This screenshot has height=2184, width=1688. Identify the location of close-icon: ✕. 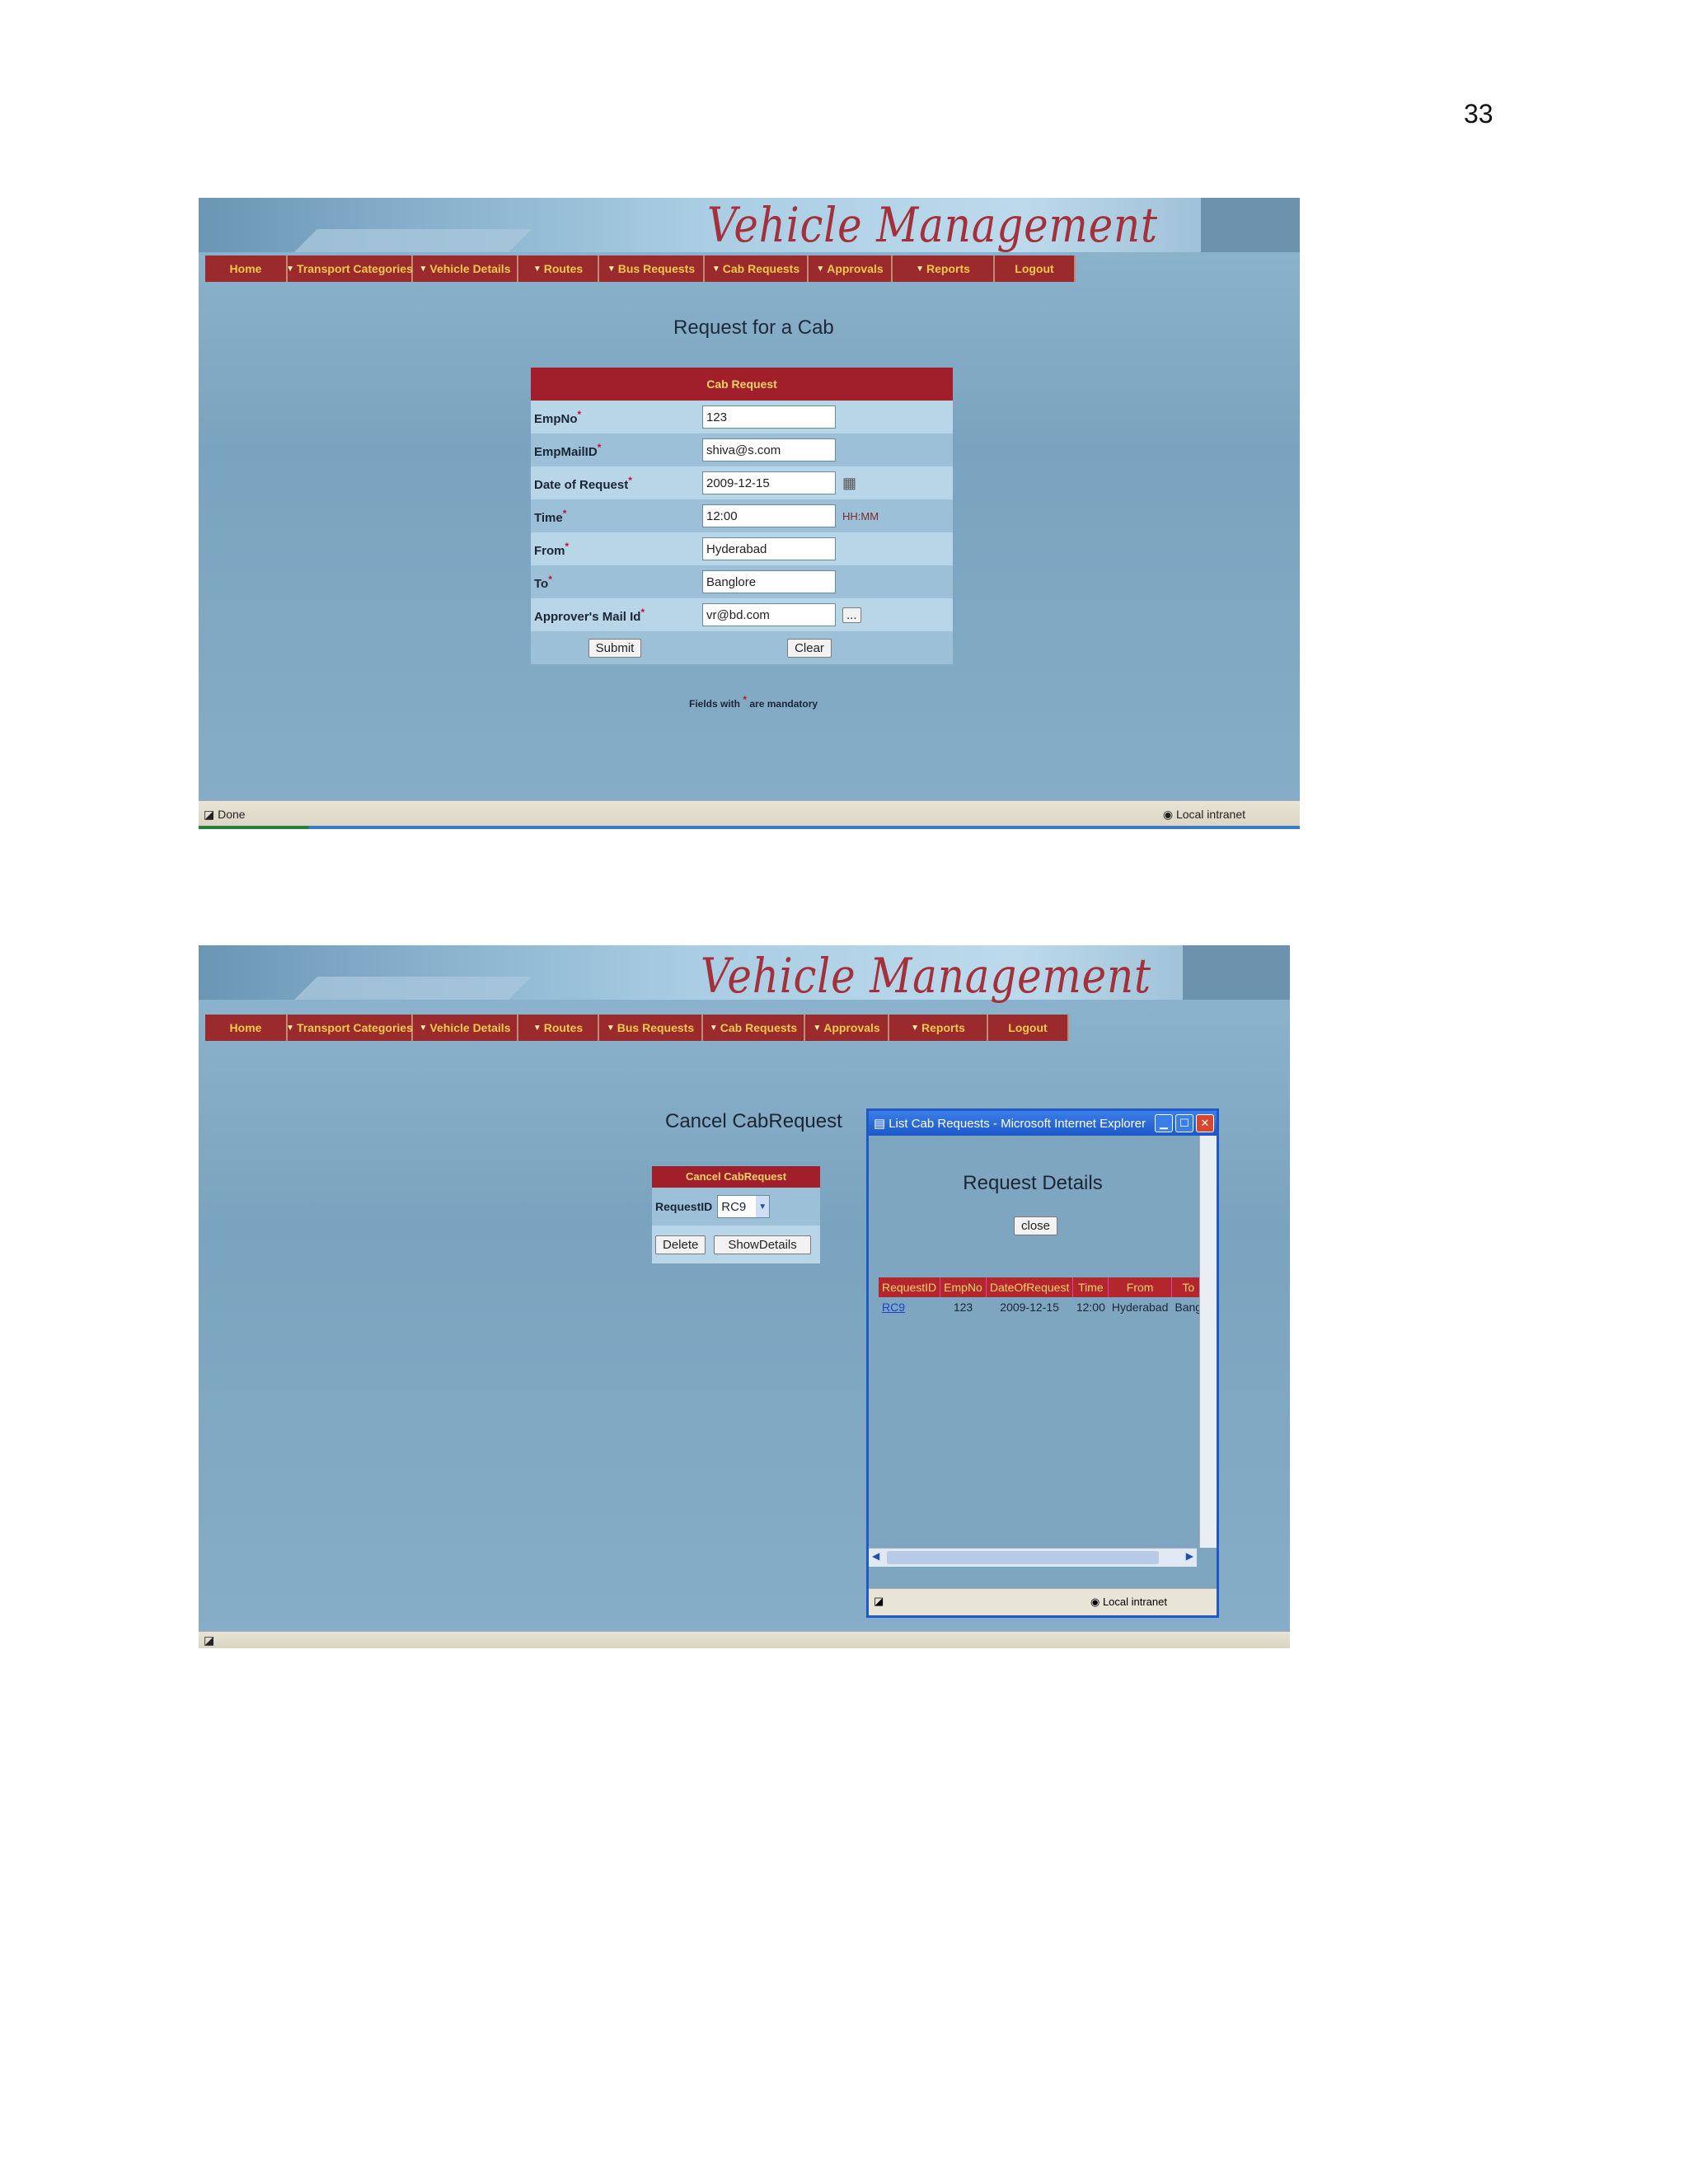
(1205, 1123).